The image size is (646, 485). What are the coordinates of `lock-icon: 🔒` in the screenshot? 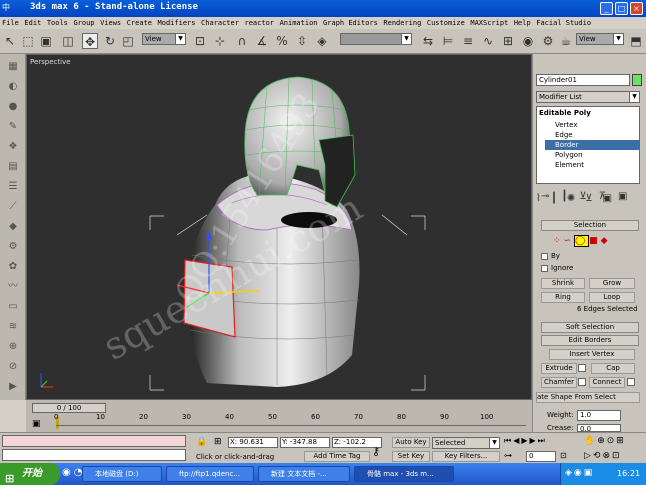 It's located at (201, 442).